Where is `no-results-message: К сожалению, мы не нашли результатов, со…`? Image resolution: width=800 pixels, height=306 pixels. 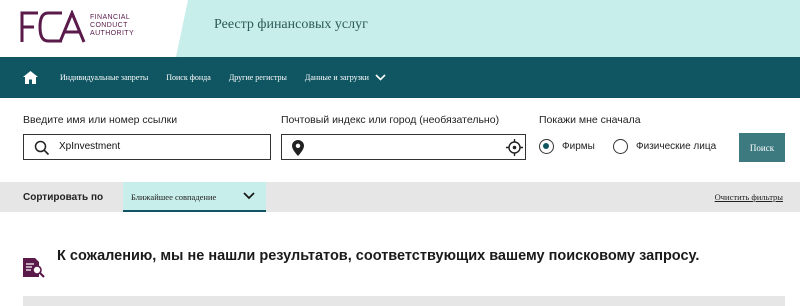
no-results-message: К сожалению, мы не нашли результатов, со… is located at coordinates (378, 256).